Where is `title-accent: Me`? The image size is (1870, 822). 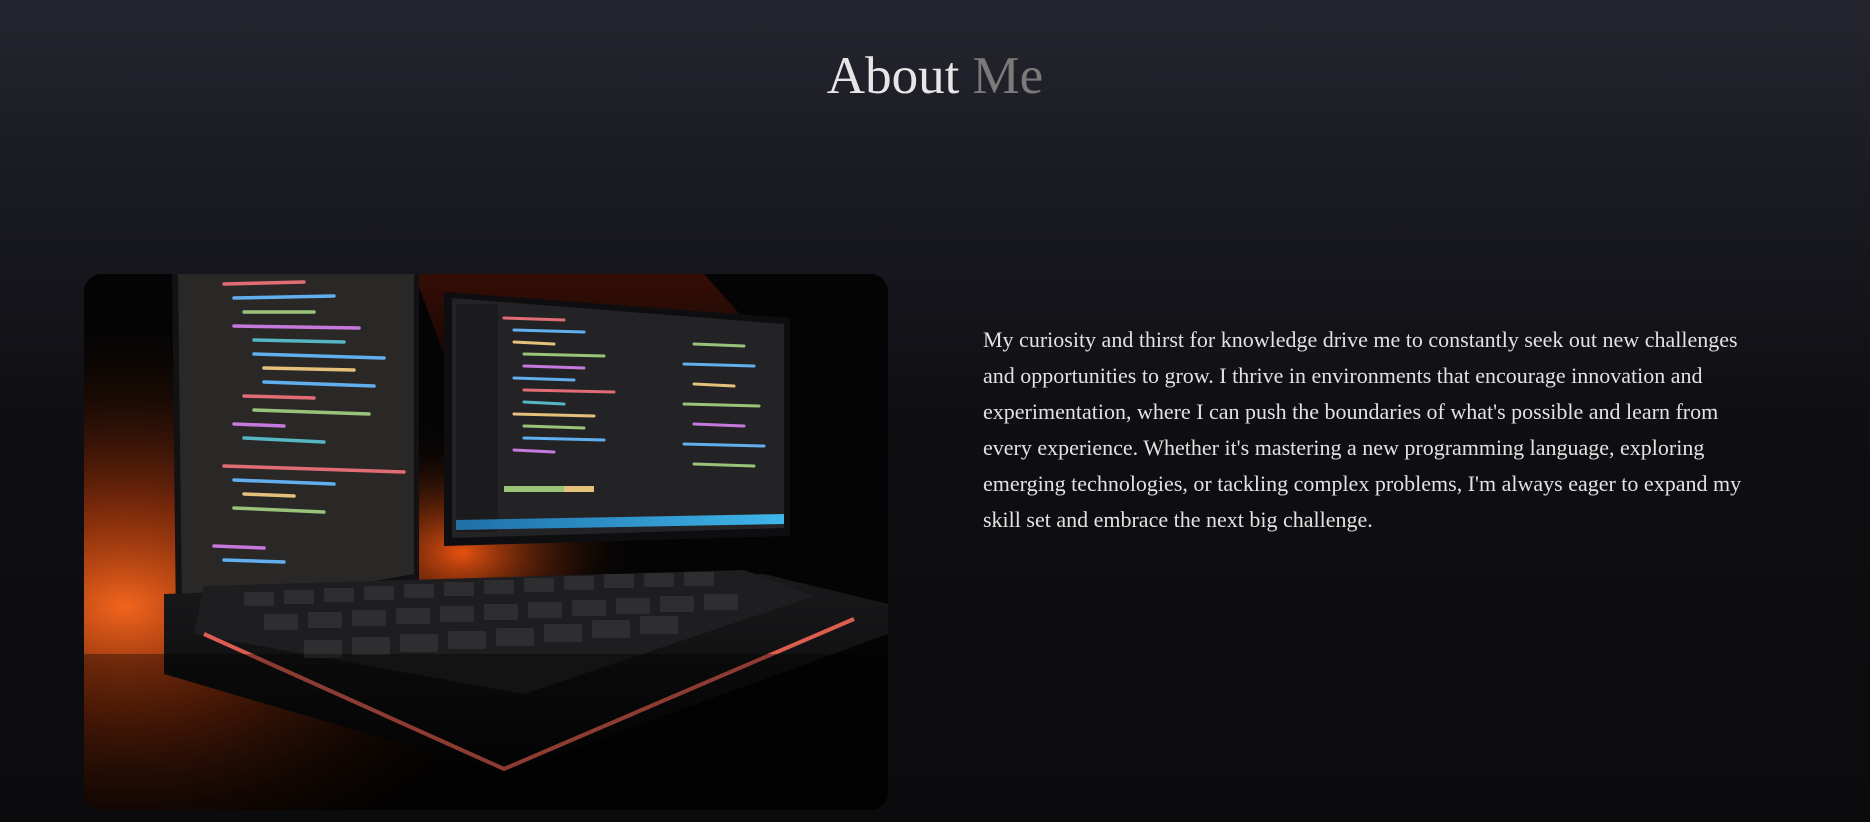 title-accent: Me is located at coordinates (1008, 76).